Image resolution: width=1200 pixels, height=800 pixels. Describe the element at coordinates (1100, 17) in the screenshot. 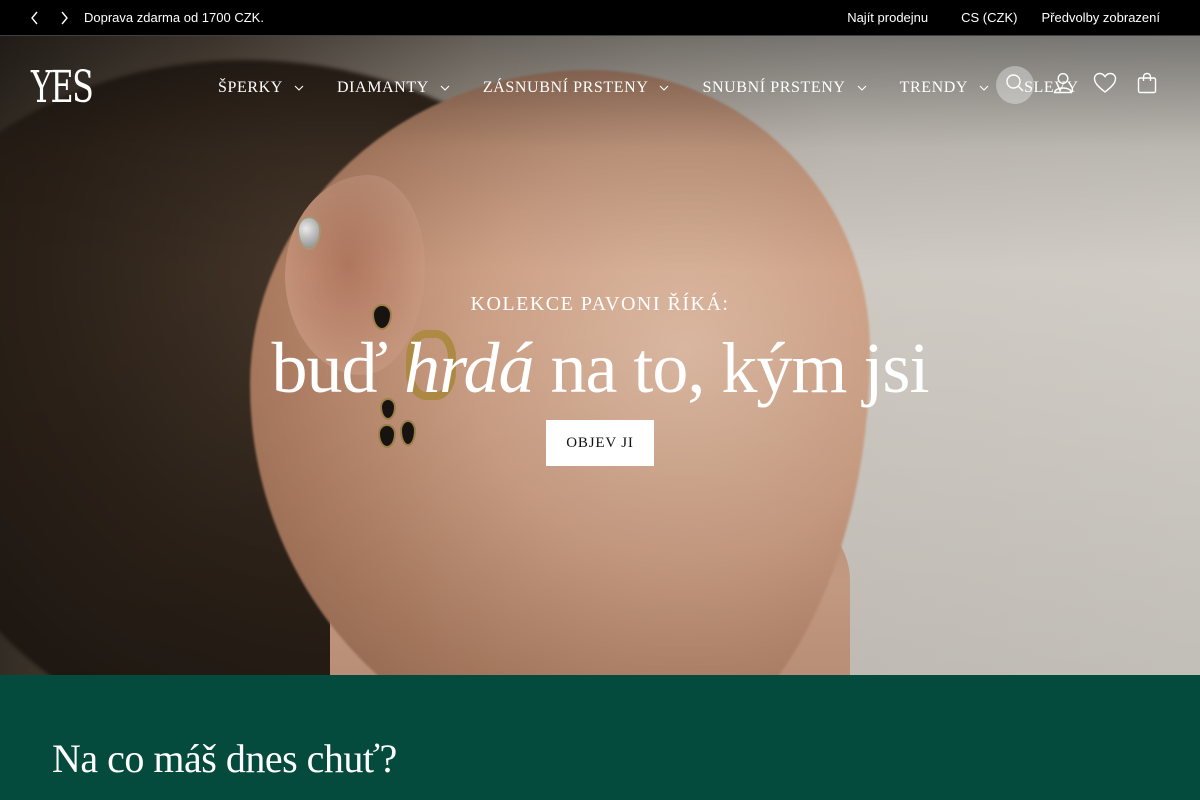

I see `display-preferences-link: Předvolby zobrazení` at that location.